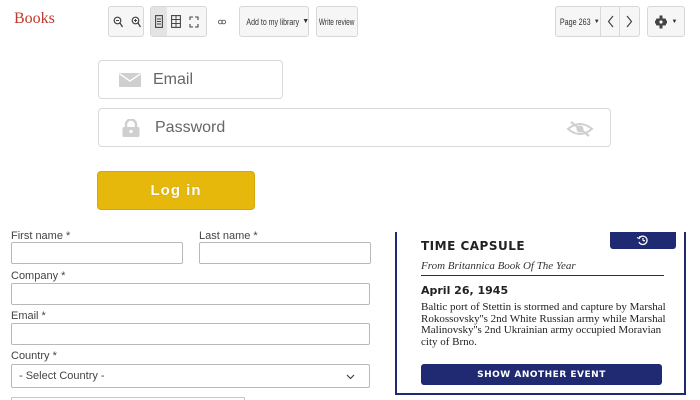 This screenshot has width=700, height=400. I want to click on password-input, so click(382, 127).